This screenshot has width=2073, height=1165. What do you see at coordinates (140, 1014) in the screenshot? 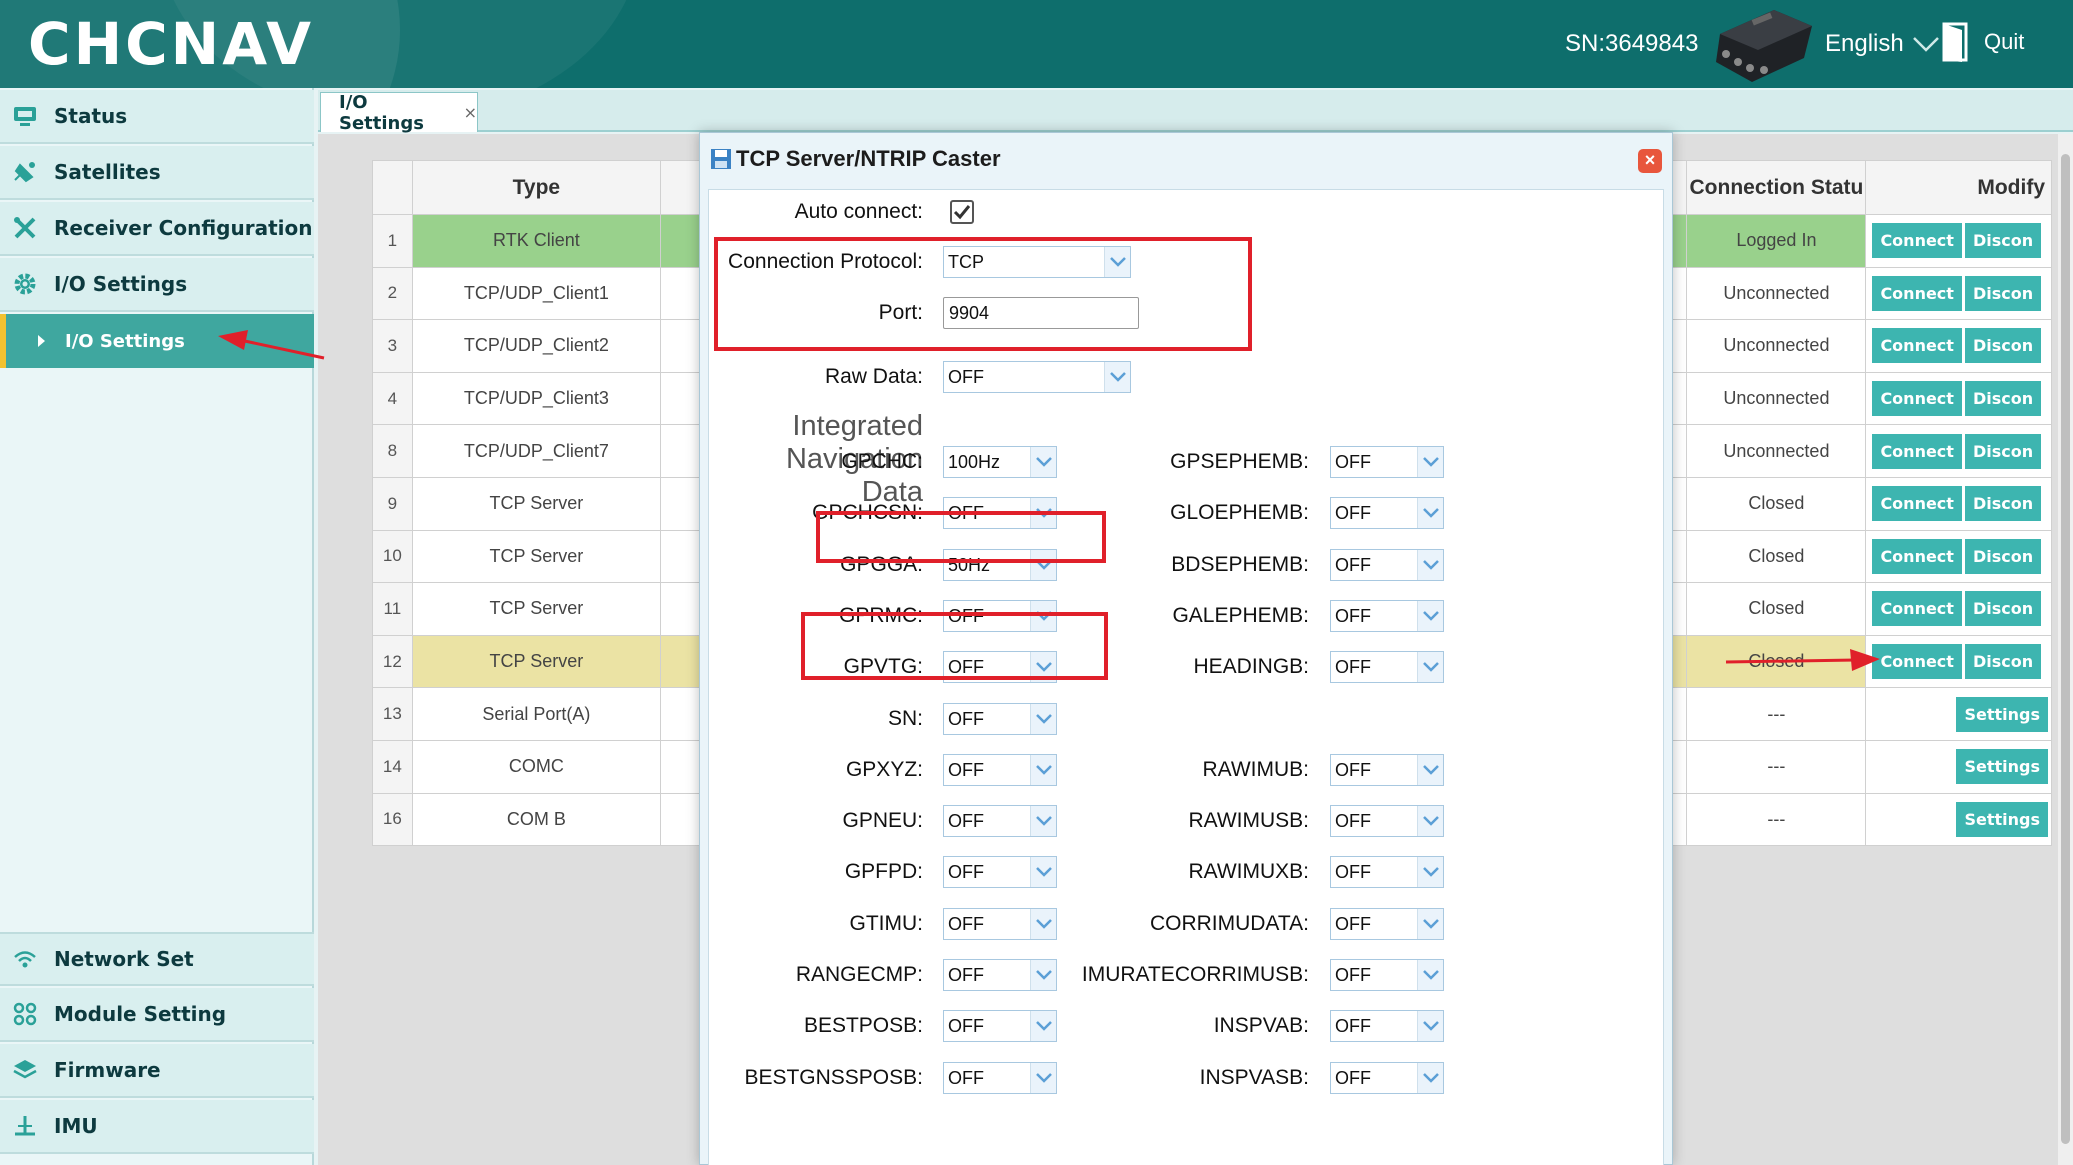
I see `sidebar-item-label: Module Setting` at bounding box center [140, 1014].